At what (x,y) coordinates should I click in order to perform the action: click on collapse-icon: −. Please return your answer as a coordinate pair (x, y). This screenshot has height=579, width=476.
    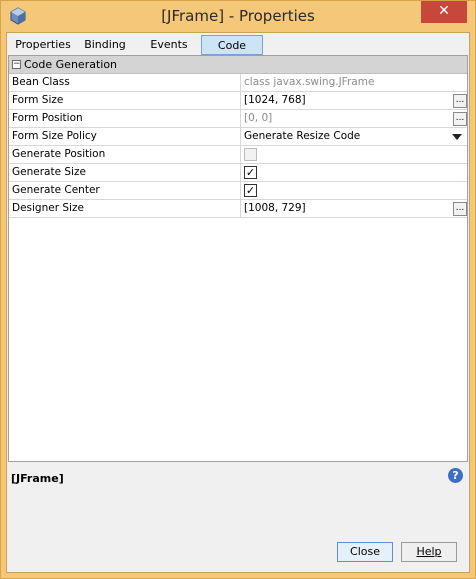
    Looking at the image, I should click on (16, 64).